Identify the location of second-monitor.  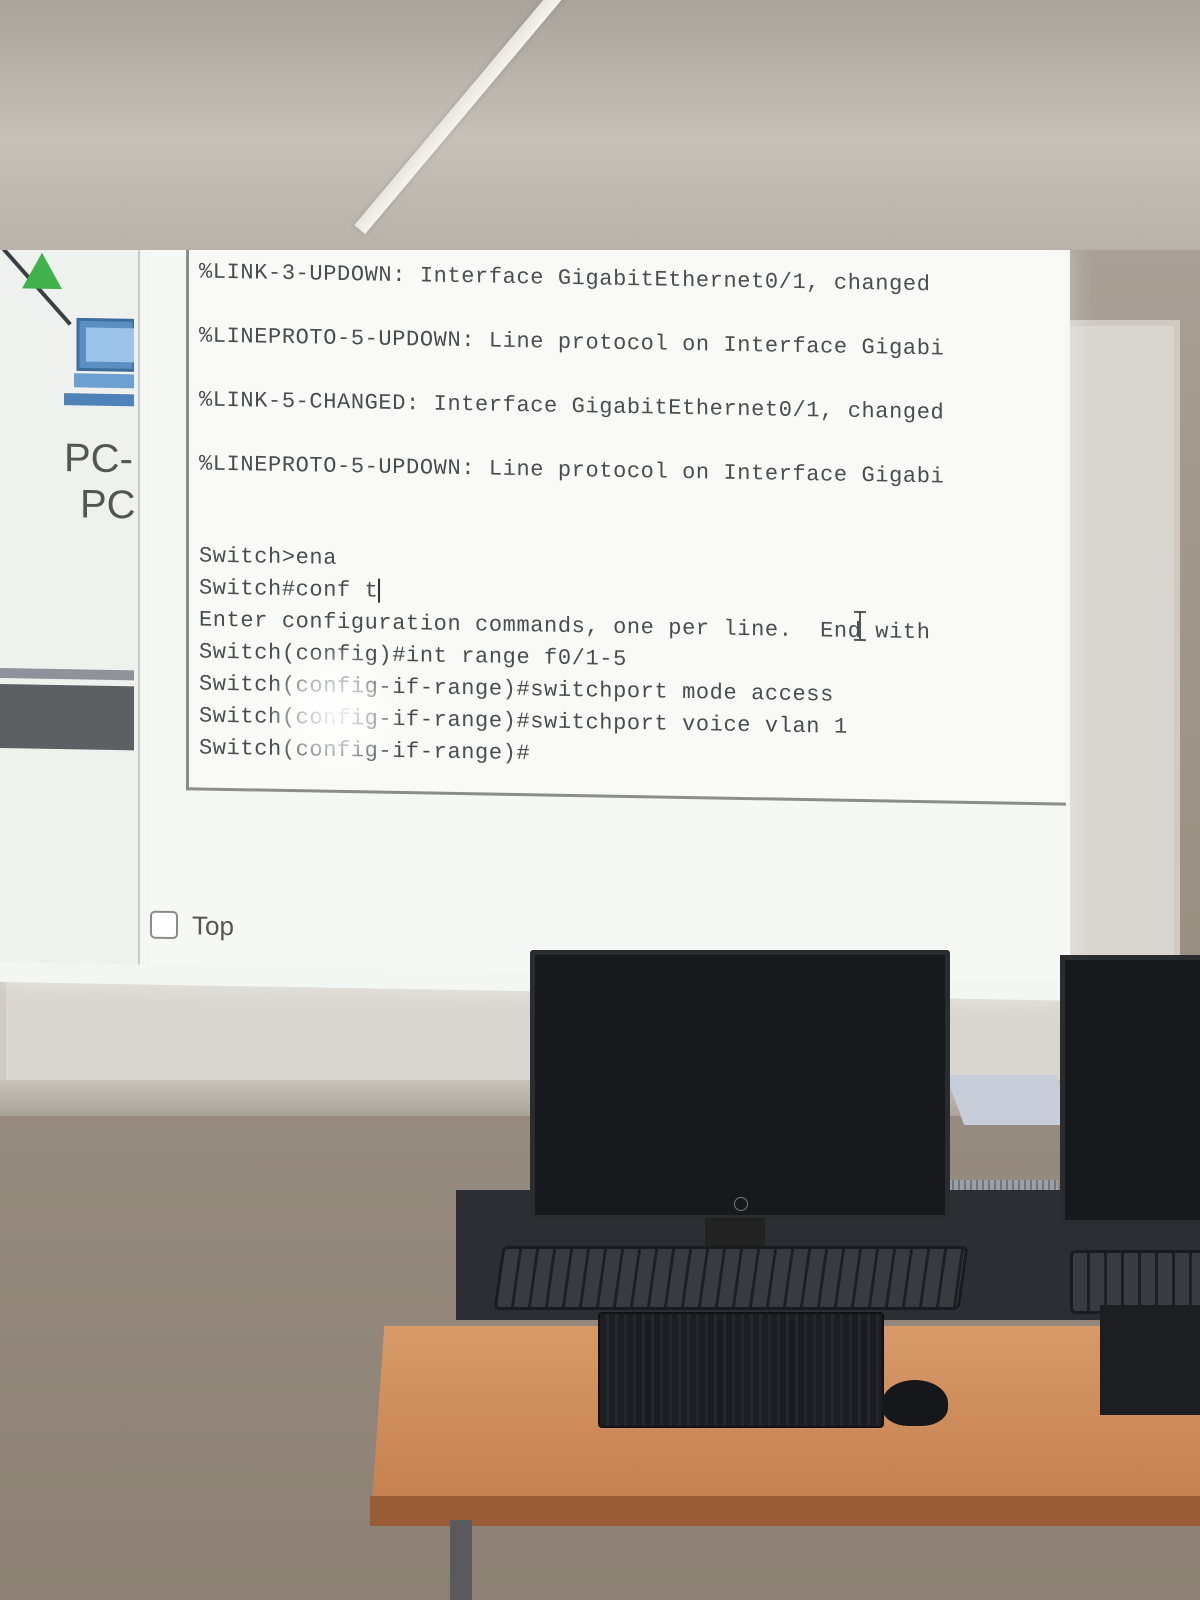
(1130, 1090).